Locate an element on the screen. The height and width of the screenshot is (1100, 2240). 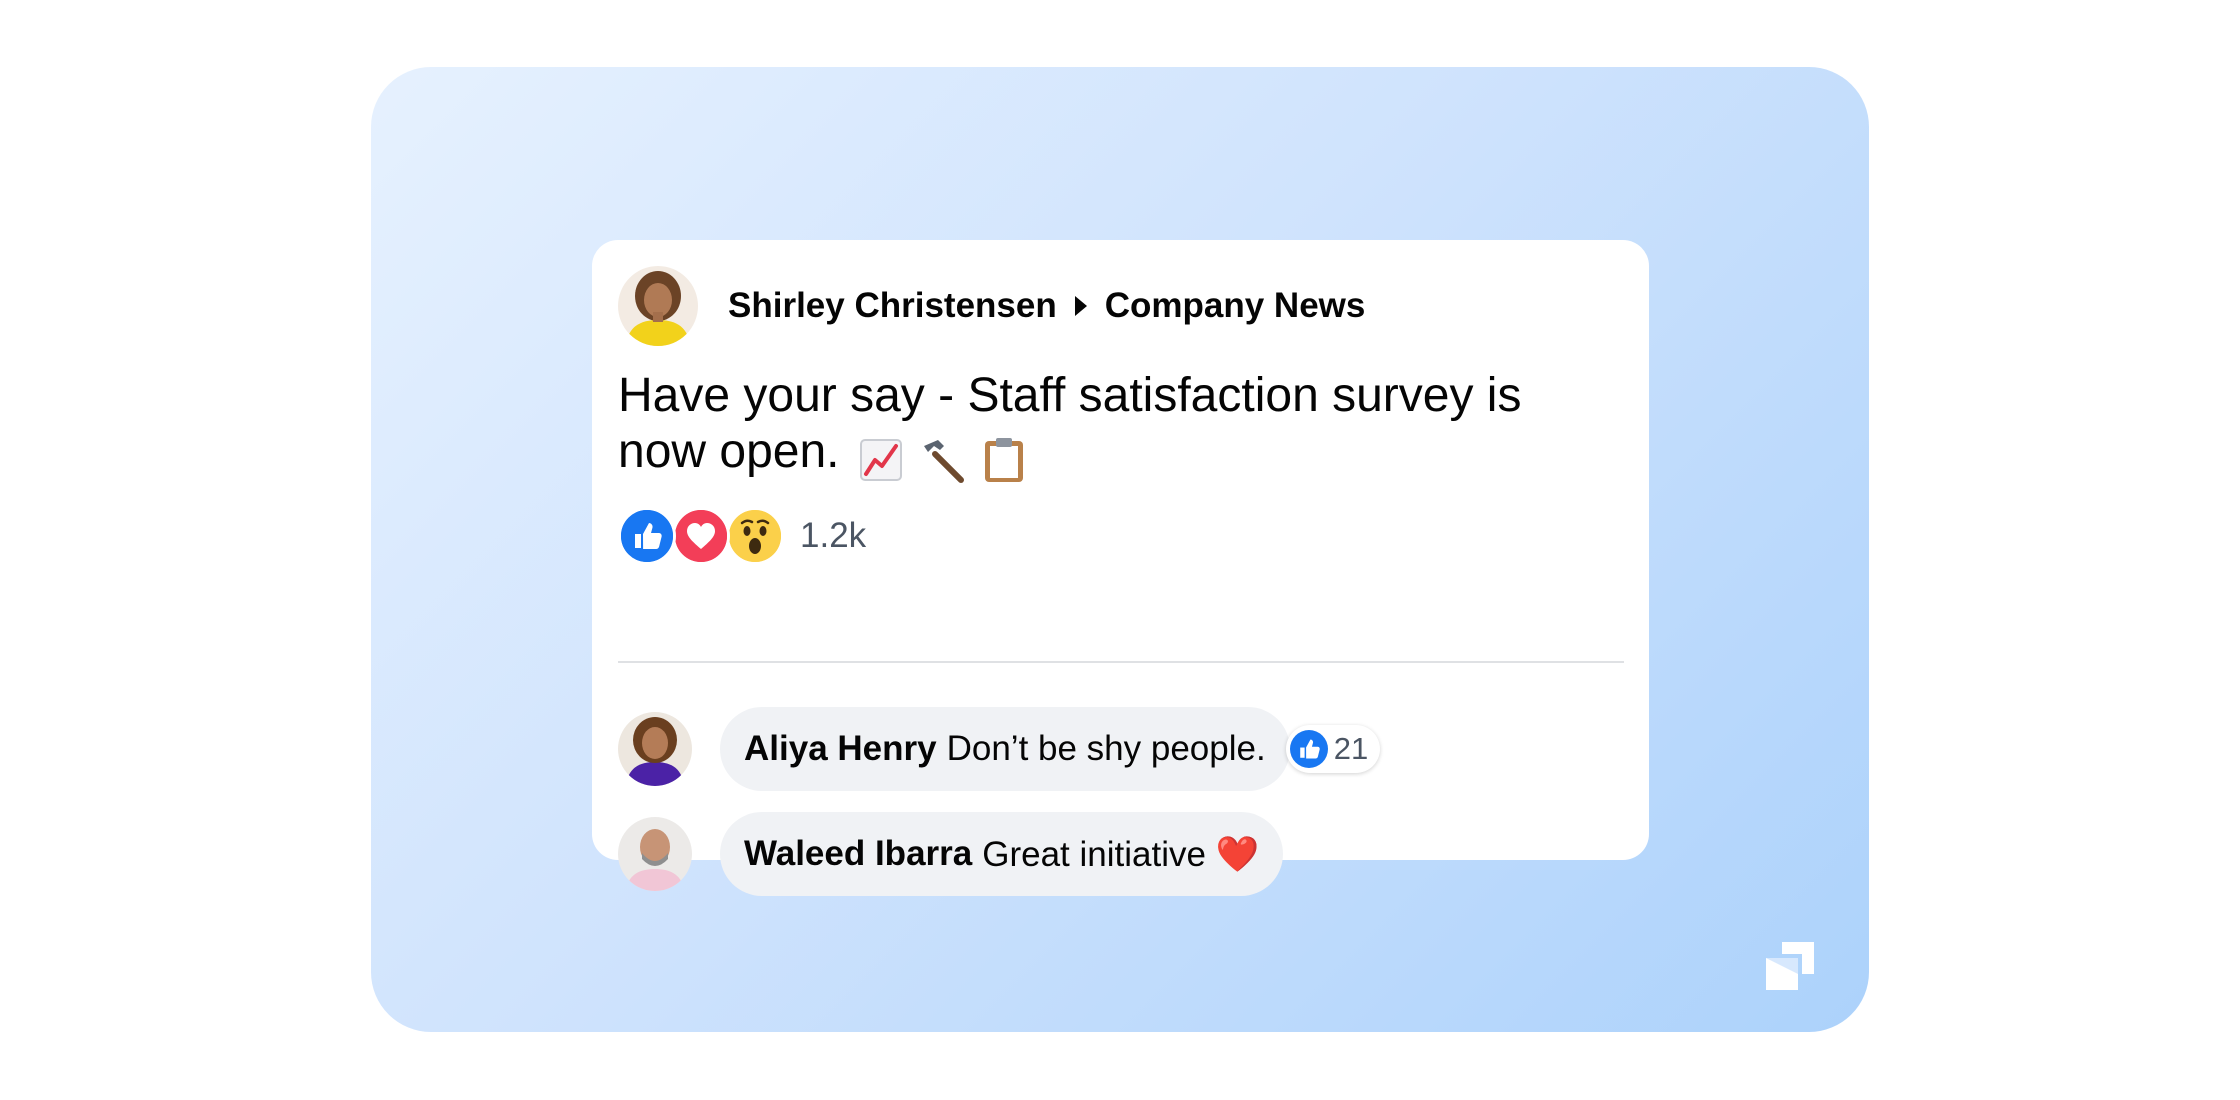
comment-author: Aliya Henry is located at coordinates (840, 749).